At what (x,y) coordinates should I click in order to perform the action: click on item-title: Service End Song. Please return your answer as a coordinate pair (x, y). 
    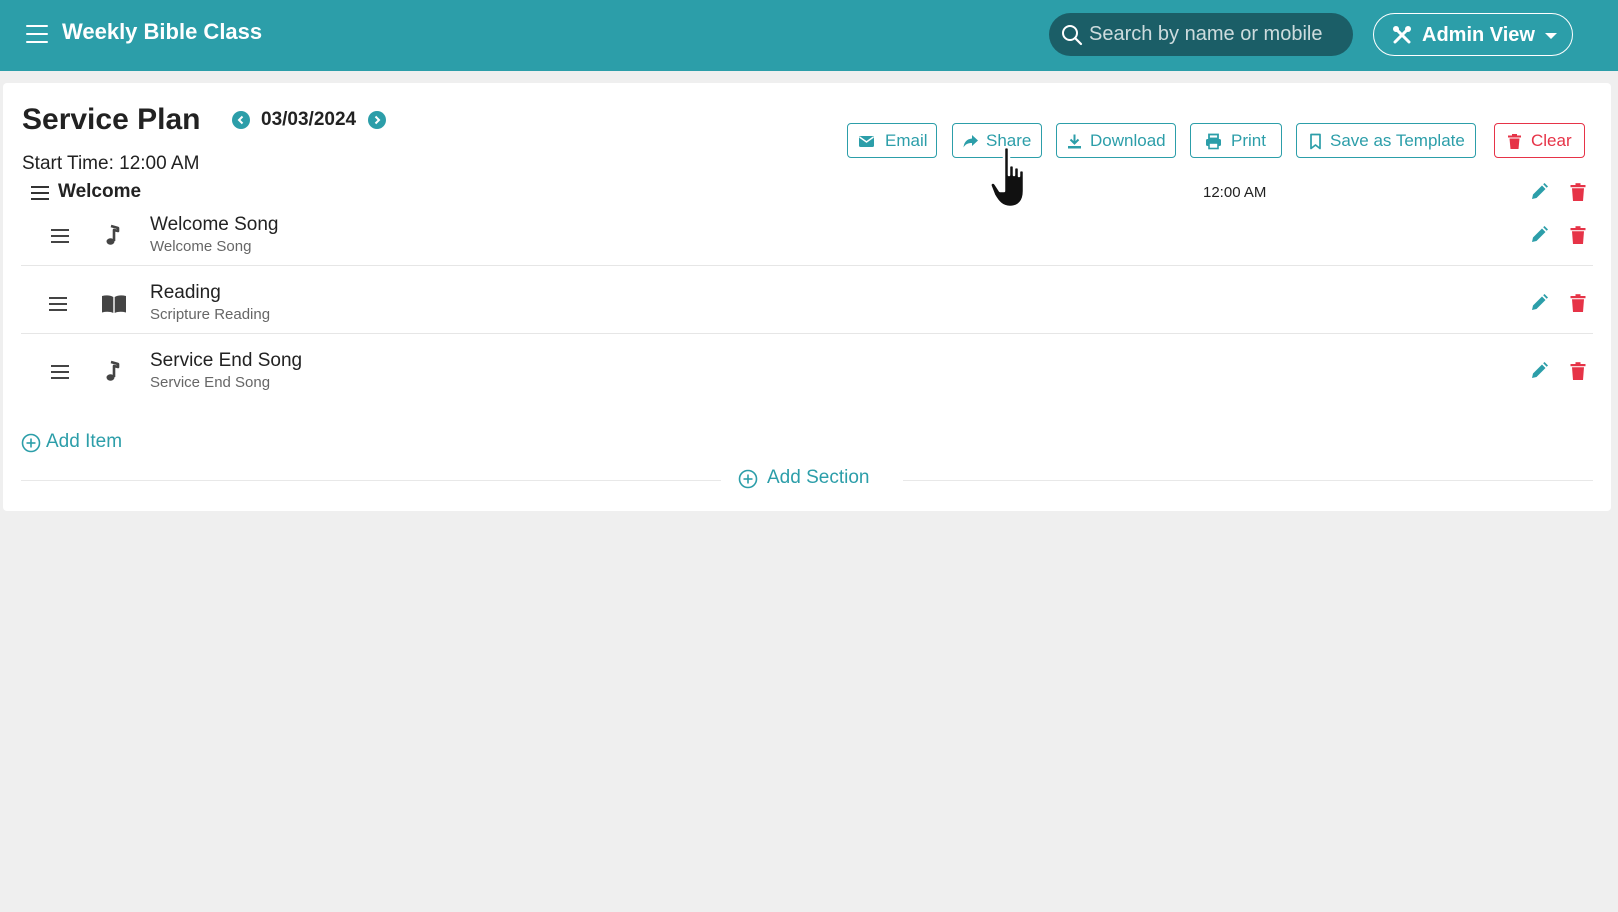
    Looking at the image, I should click on (226, 360).